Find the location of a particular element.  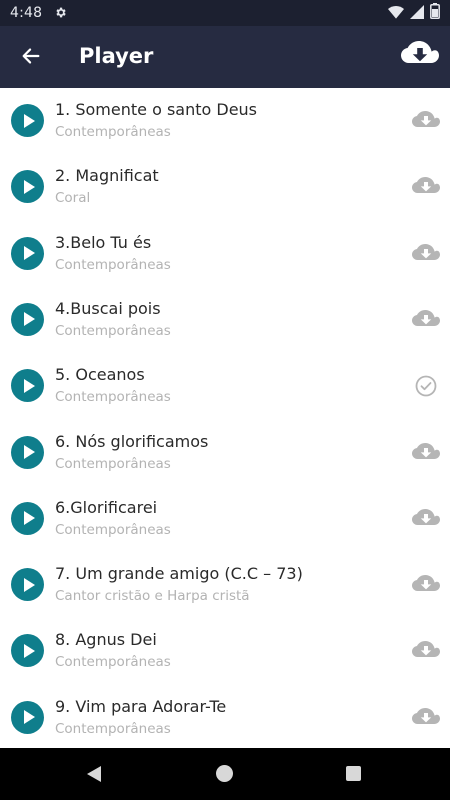

track-item: 6.Glorificarei Contemporâneas is located at coordinates (225, 519).